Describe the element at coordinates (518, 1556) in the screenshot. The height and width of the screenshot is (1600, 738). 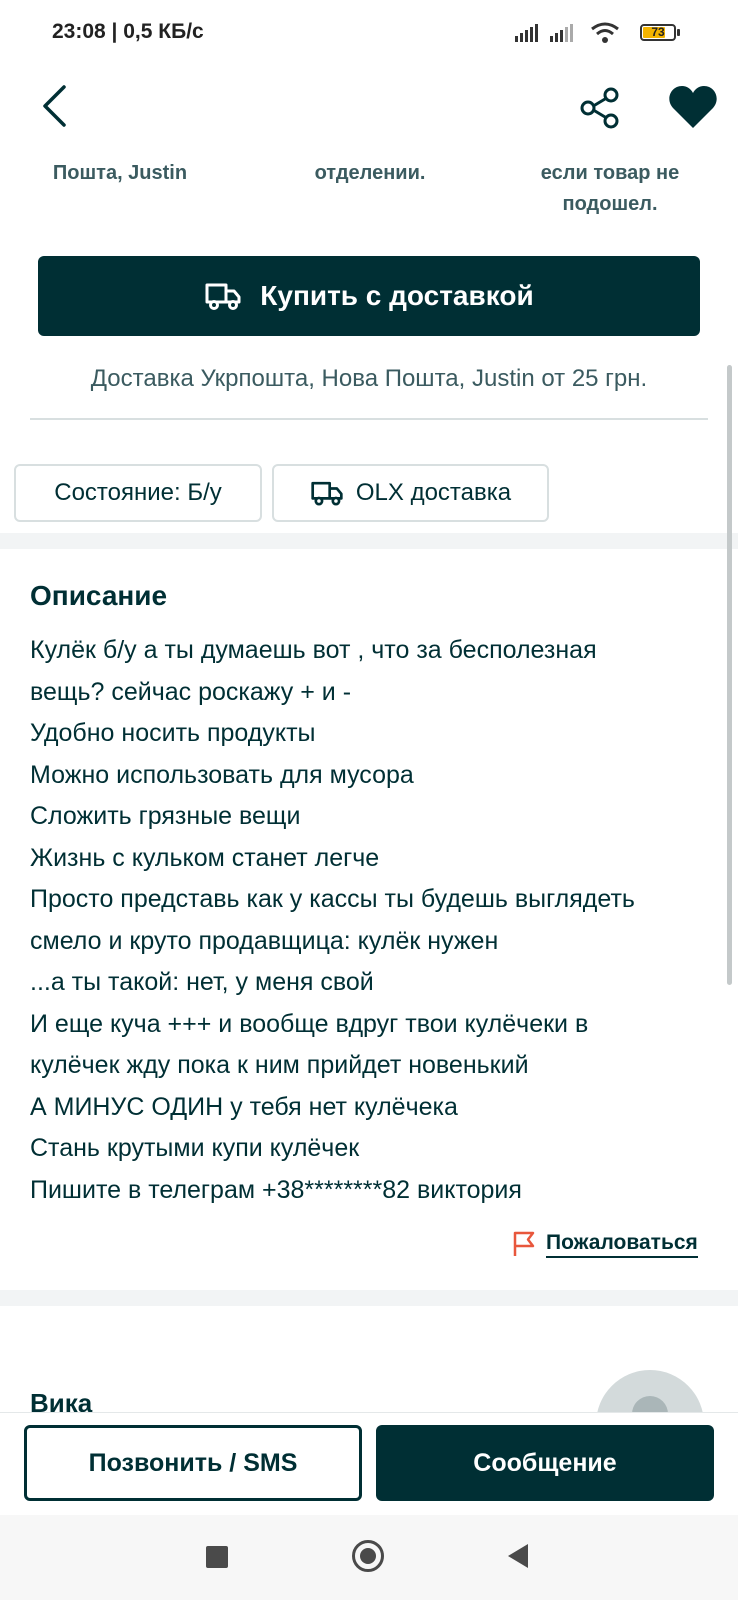
I see `system-back-icon` at that location.